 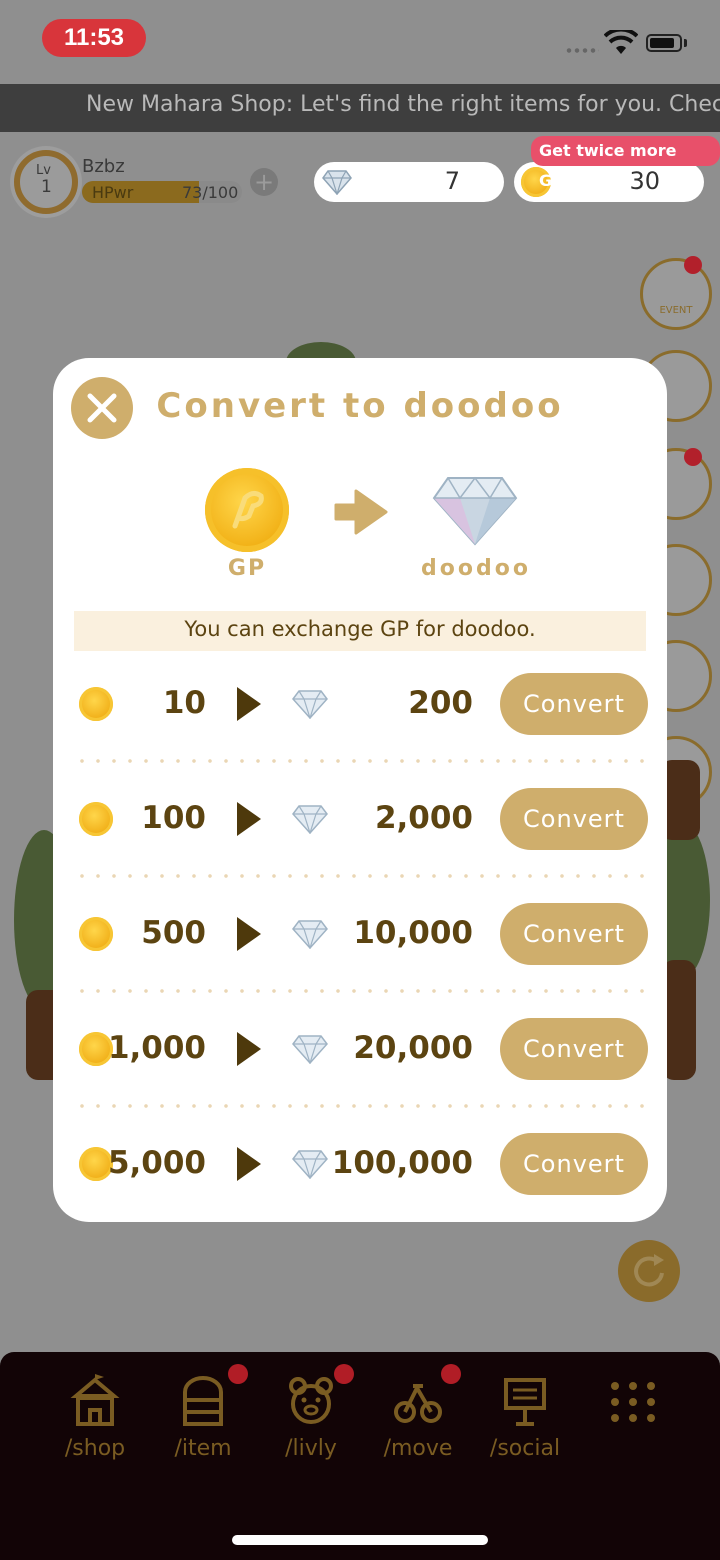 What do you see at coordinates (95, 1400) in the screenshot?
I see `shop-tent-icon` at bounding box center [95, 1400].